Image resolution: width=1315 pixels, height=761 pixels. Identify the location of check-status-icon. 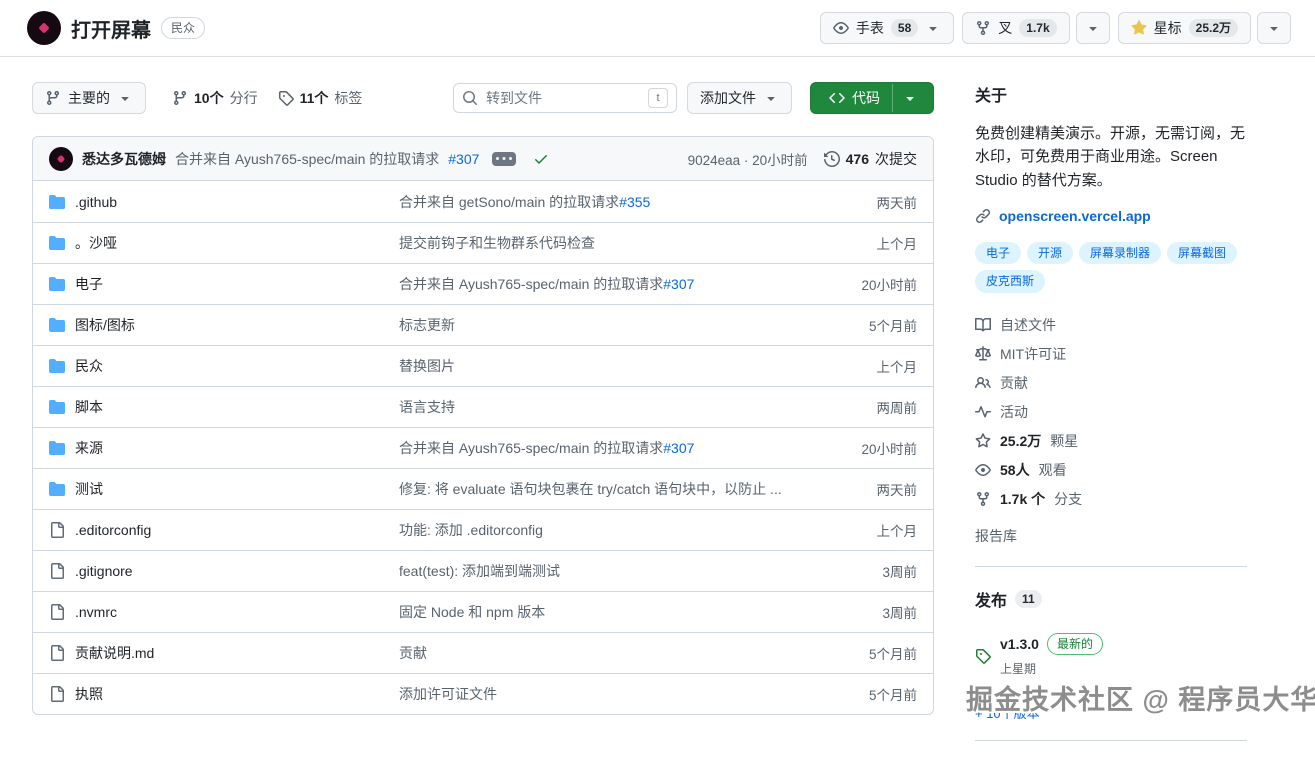
(541, 159).